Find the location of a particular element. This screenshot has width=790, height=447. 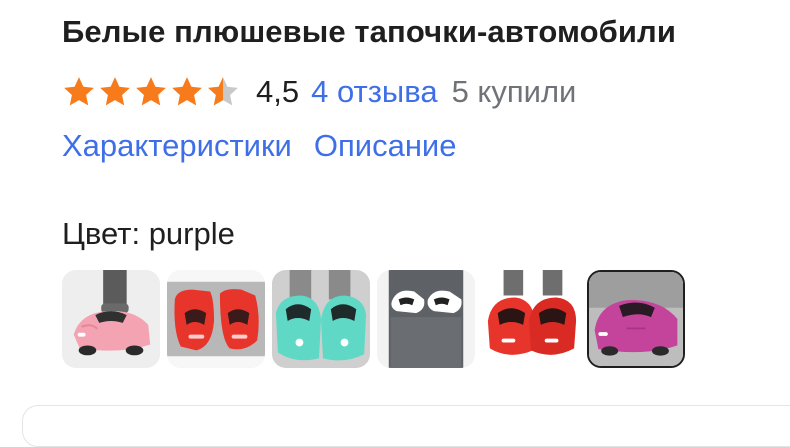

rating-row: 4,5 4 отзыва 5 купили is located at coordinates (319, 92).